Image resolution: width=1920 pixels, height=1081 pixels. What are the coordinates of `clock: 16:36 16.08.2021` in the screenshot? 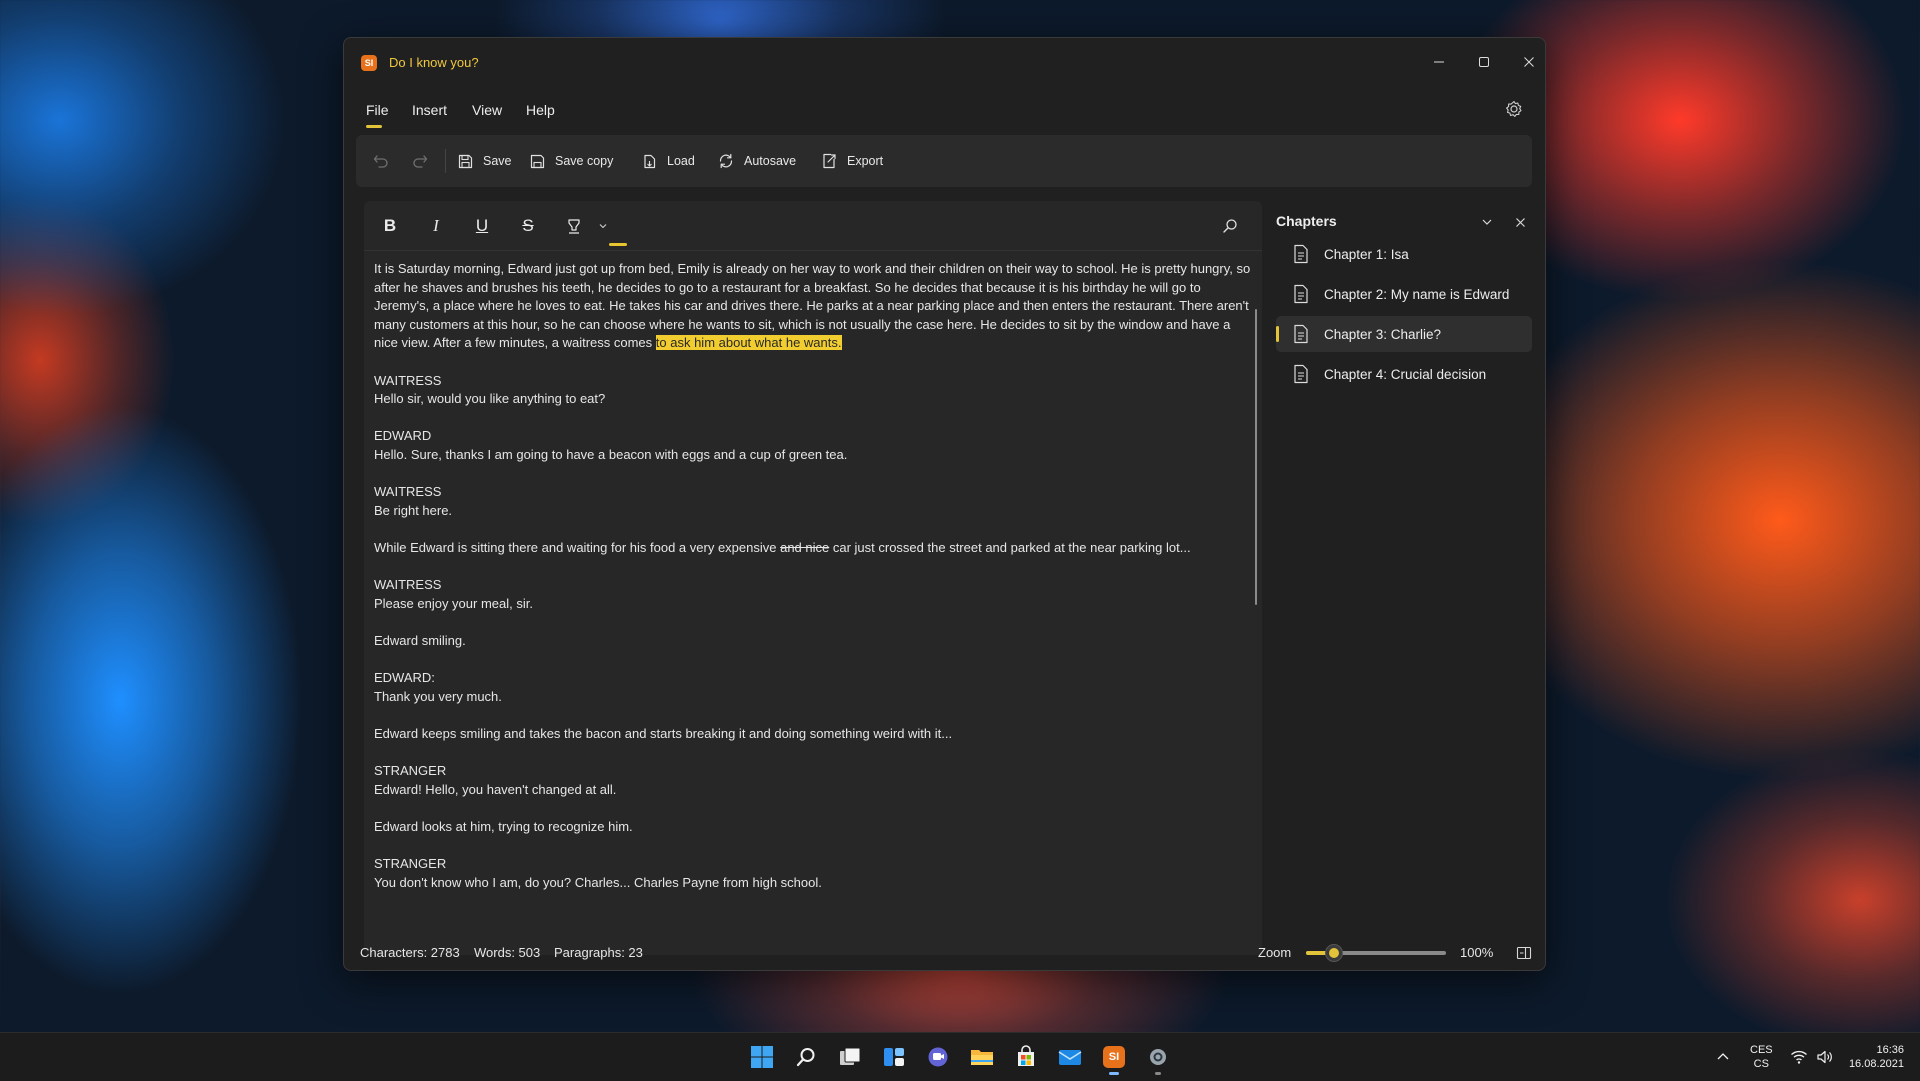 It's located at (1873, 1057).